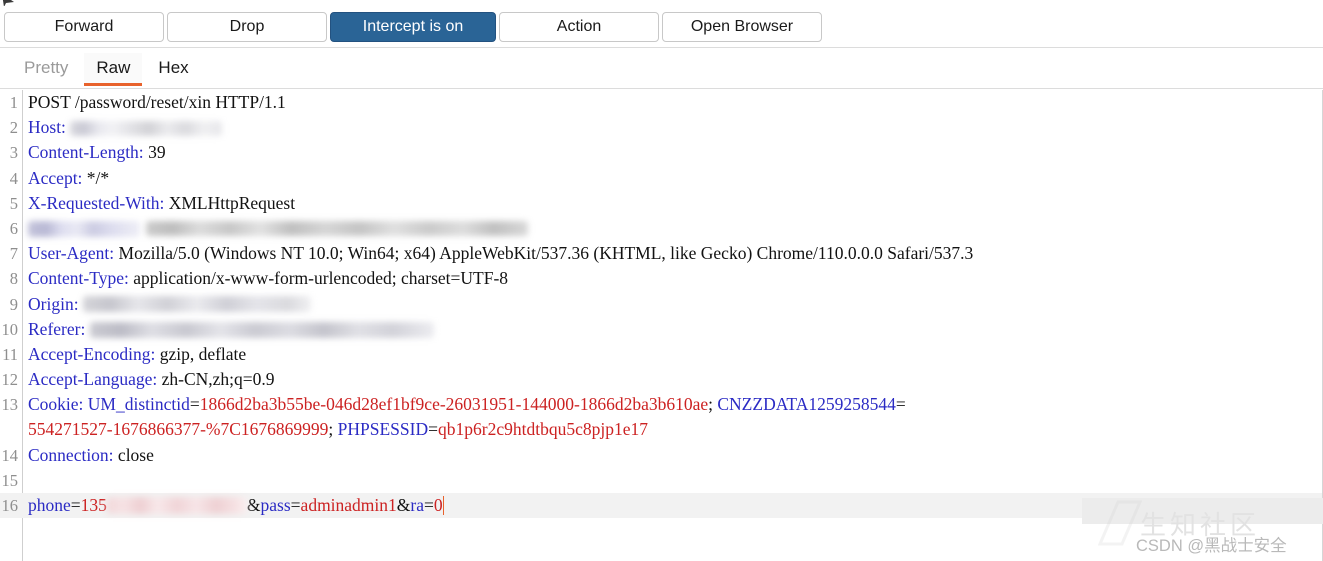  I want to click on cookie-key-um-distinctid: UM_distinctid, so click(138, 404).